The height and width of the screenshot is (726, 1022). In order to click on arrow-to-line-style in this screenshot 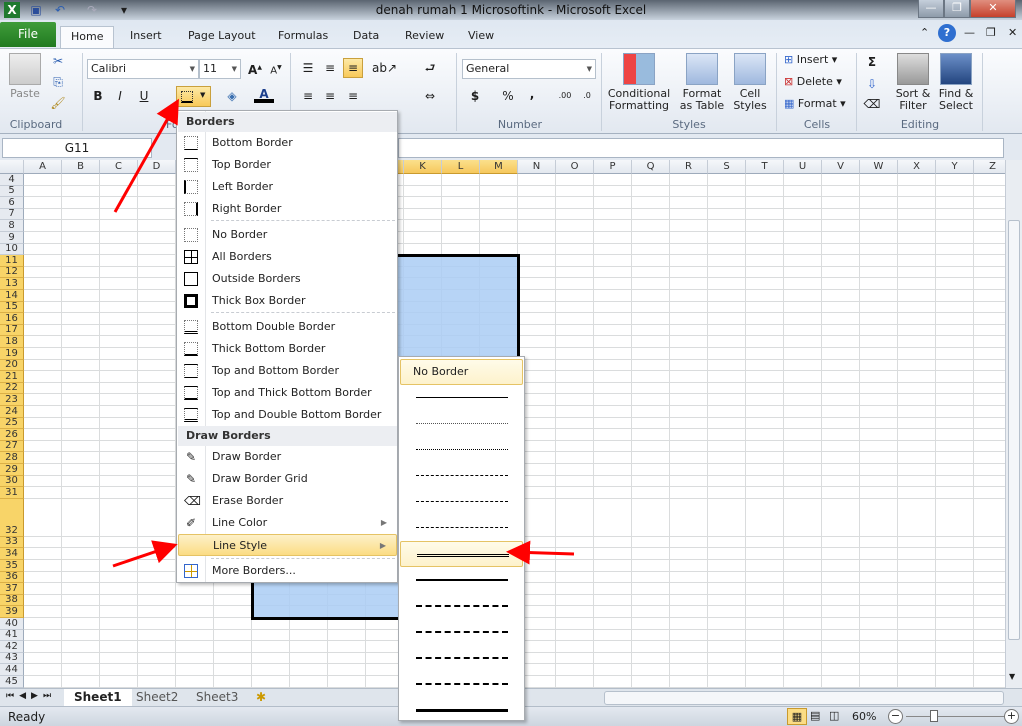, I will do `click(145, 554)`.